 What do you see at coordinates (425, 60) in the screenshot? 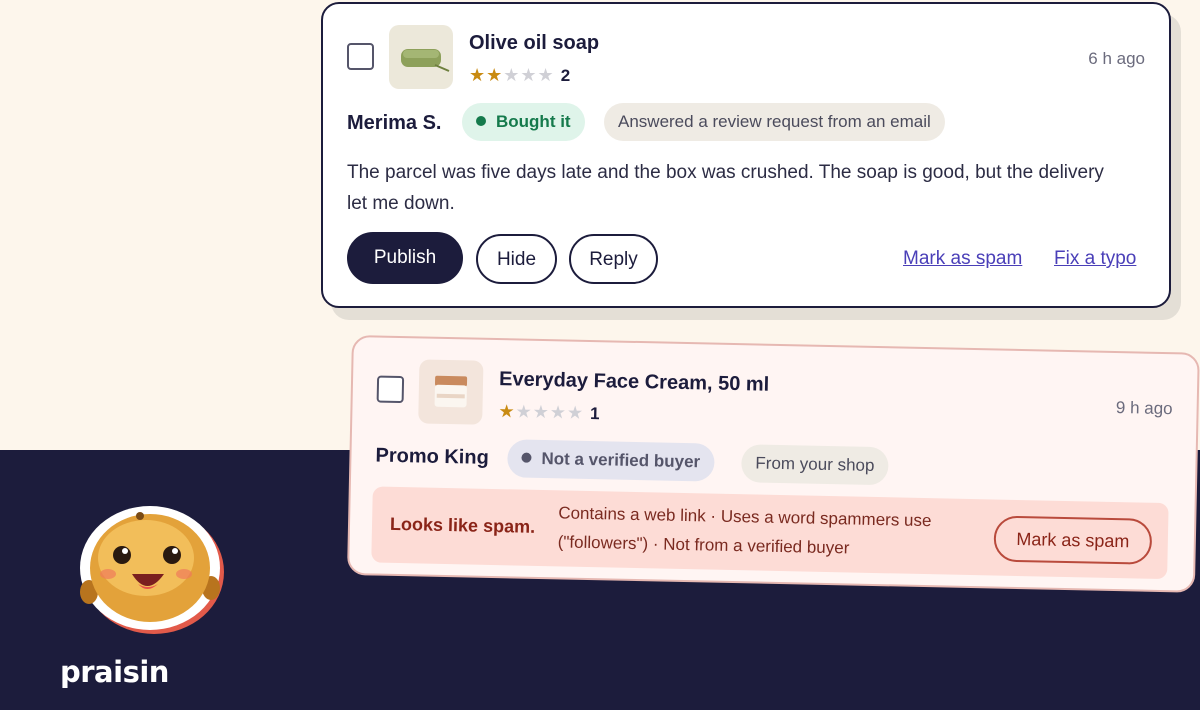
I see `soap-icon` at bounding box center [425, 60].